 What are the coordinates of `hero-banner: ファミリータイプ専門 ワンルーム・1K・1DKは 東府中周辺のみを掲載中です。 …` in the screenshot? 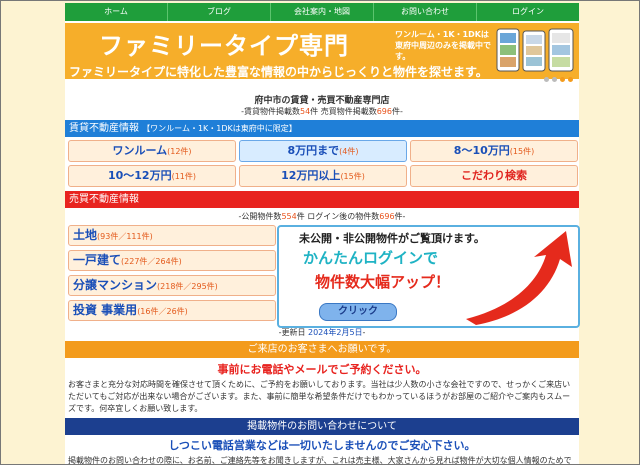 It's located at (322, 51).